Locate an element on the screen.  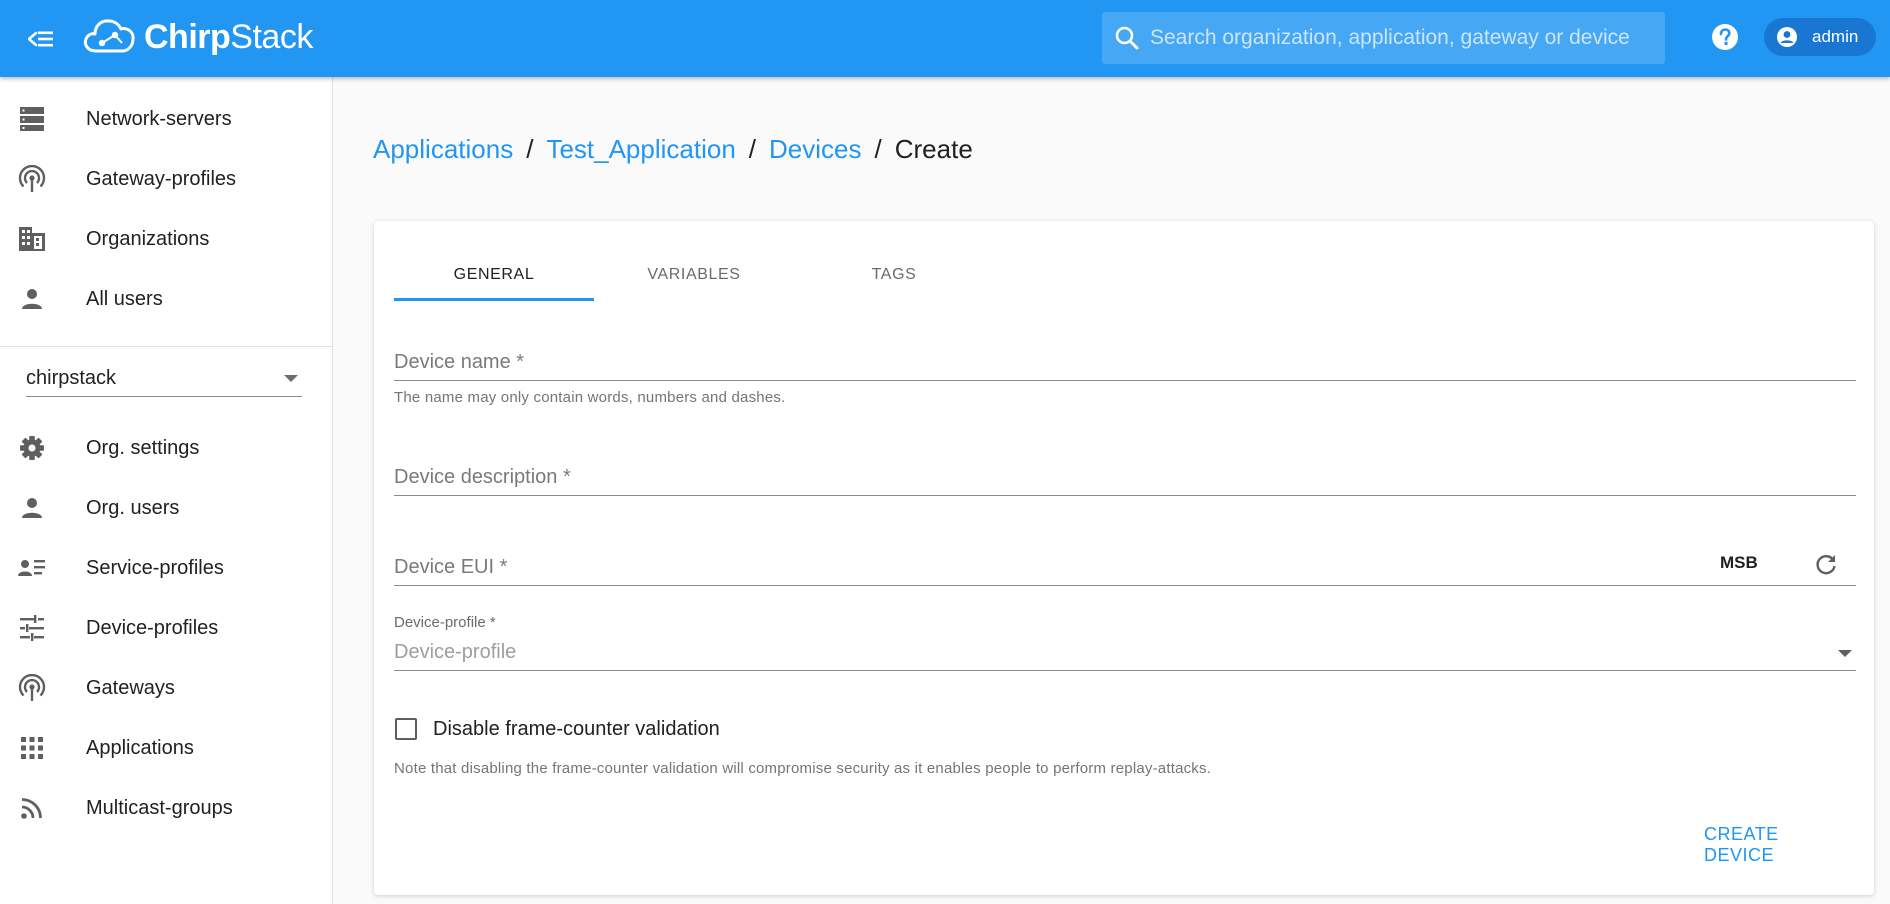
logo-text-light: Stack is located at coordinates (271, 36).